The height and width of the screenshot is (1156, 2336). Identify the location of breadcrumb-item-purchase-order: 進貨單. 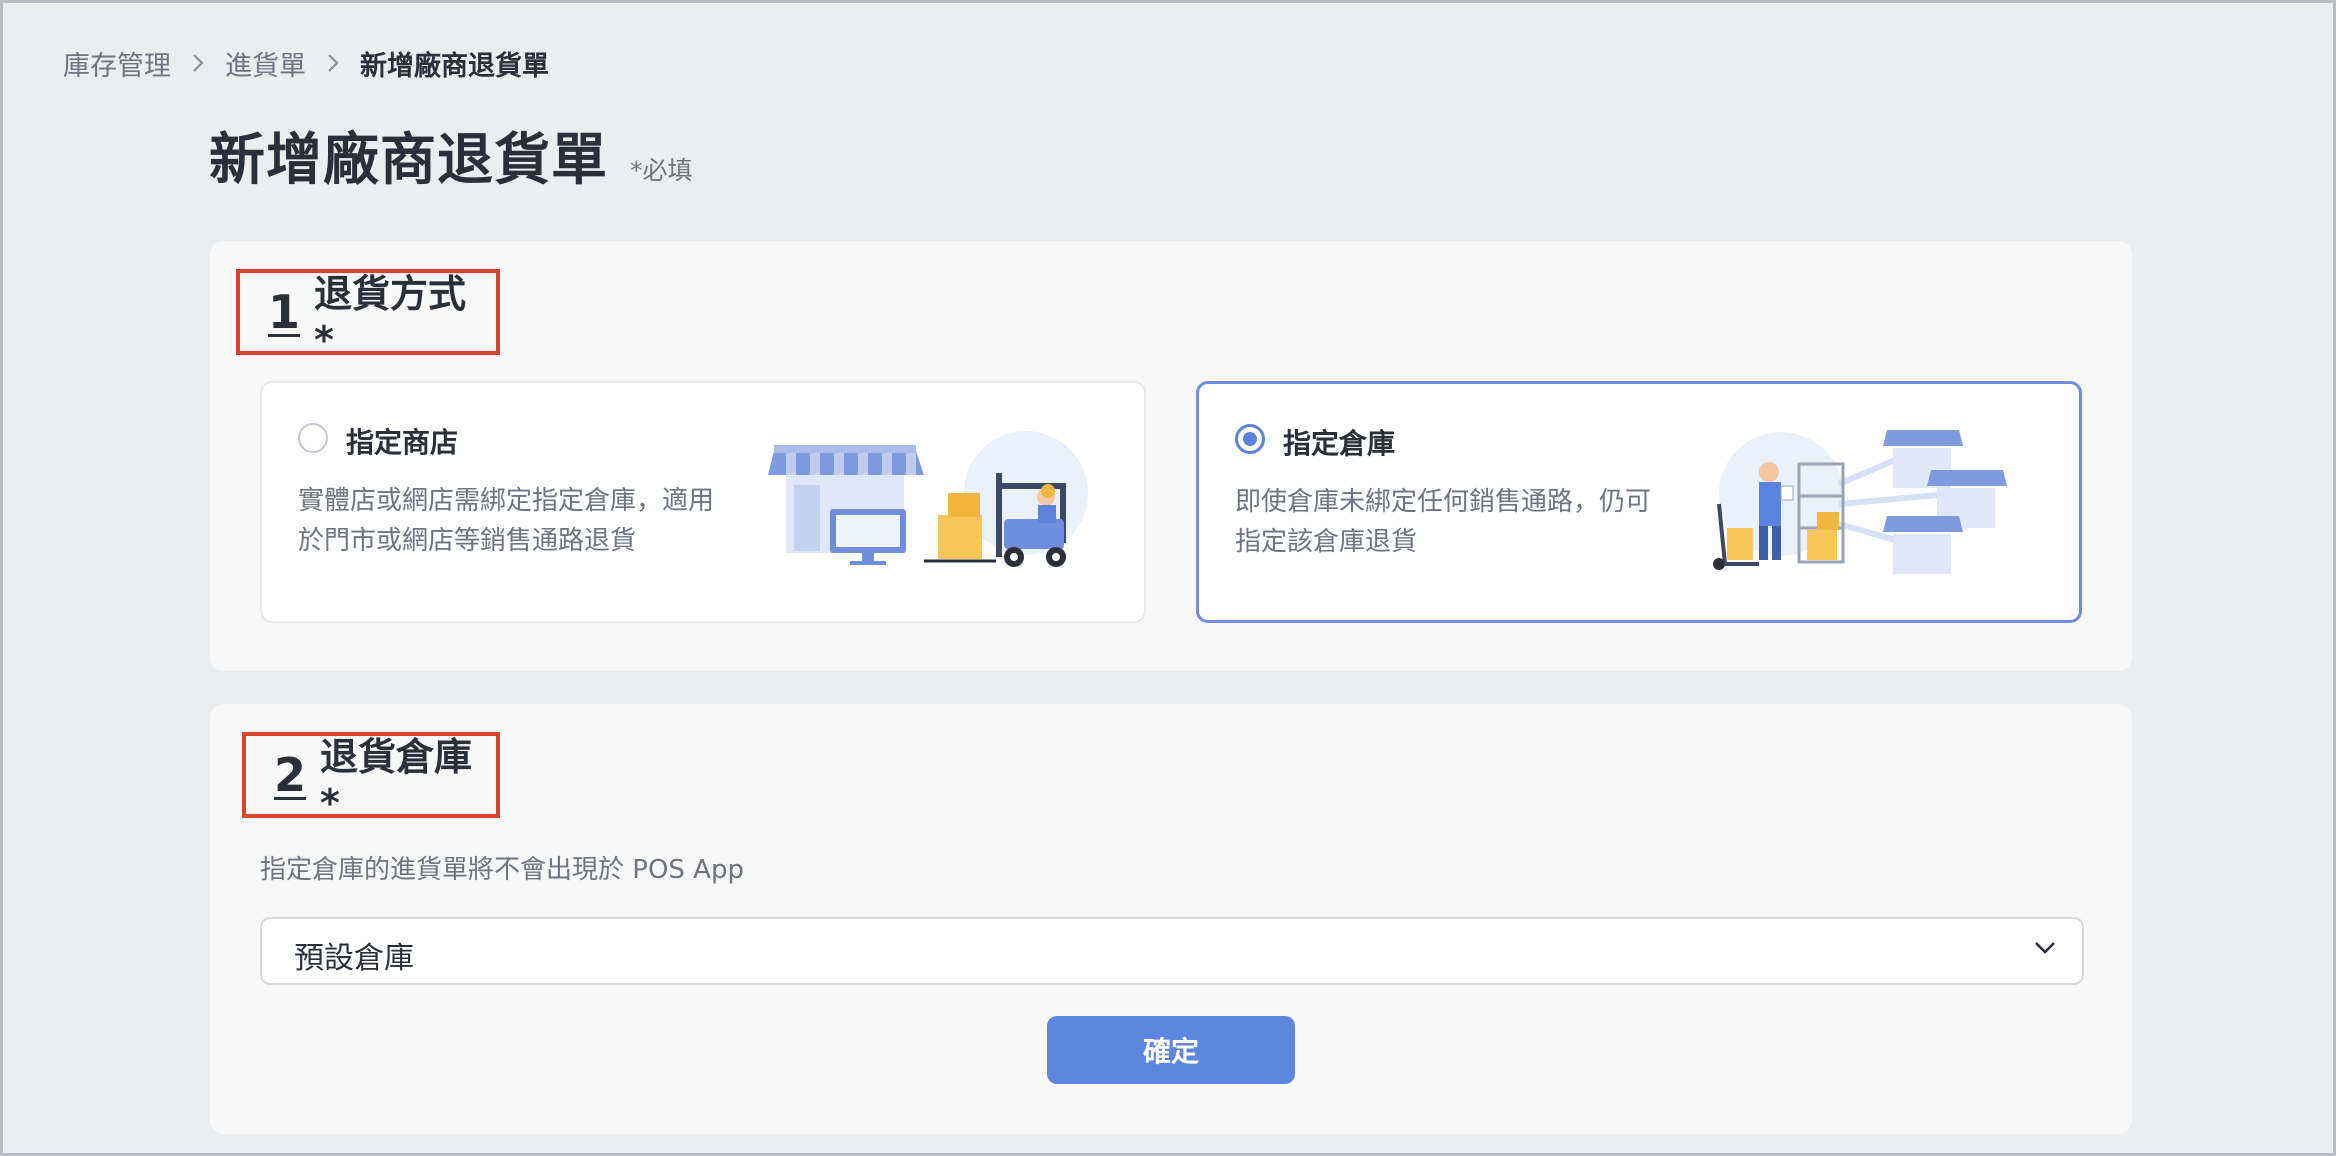
(265, 63).